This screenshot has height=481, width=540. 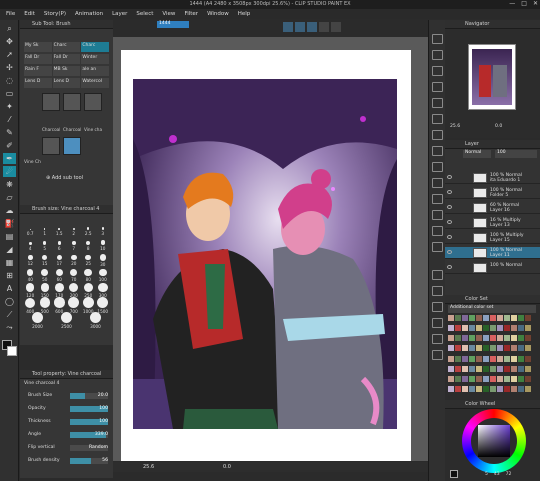 I want to click on brush-size-option: 2500, so click(x=66, y=320).